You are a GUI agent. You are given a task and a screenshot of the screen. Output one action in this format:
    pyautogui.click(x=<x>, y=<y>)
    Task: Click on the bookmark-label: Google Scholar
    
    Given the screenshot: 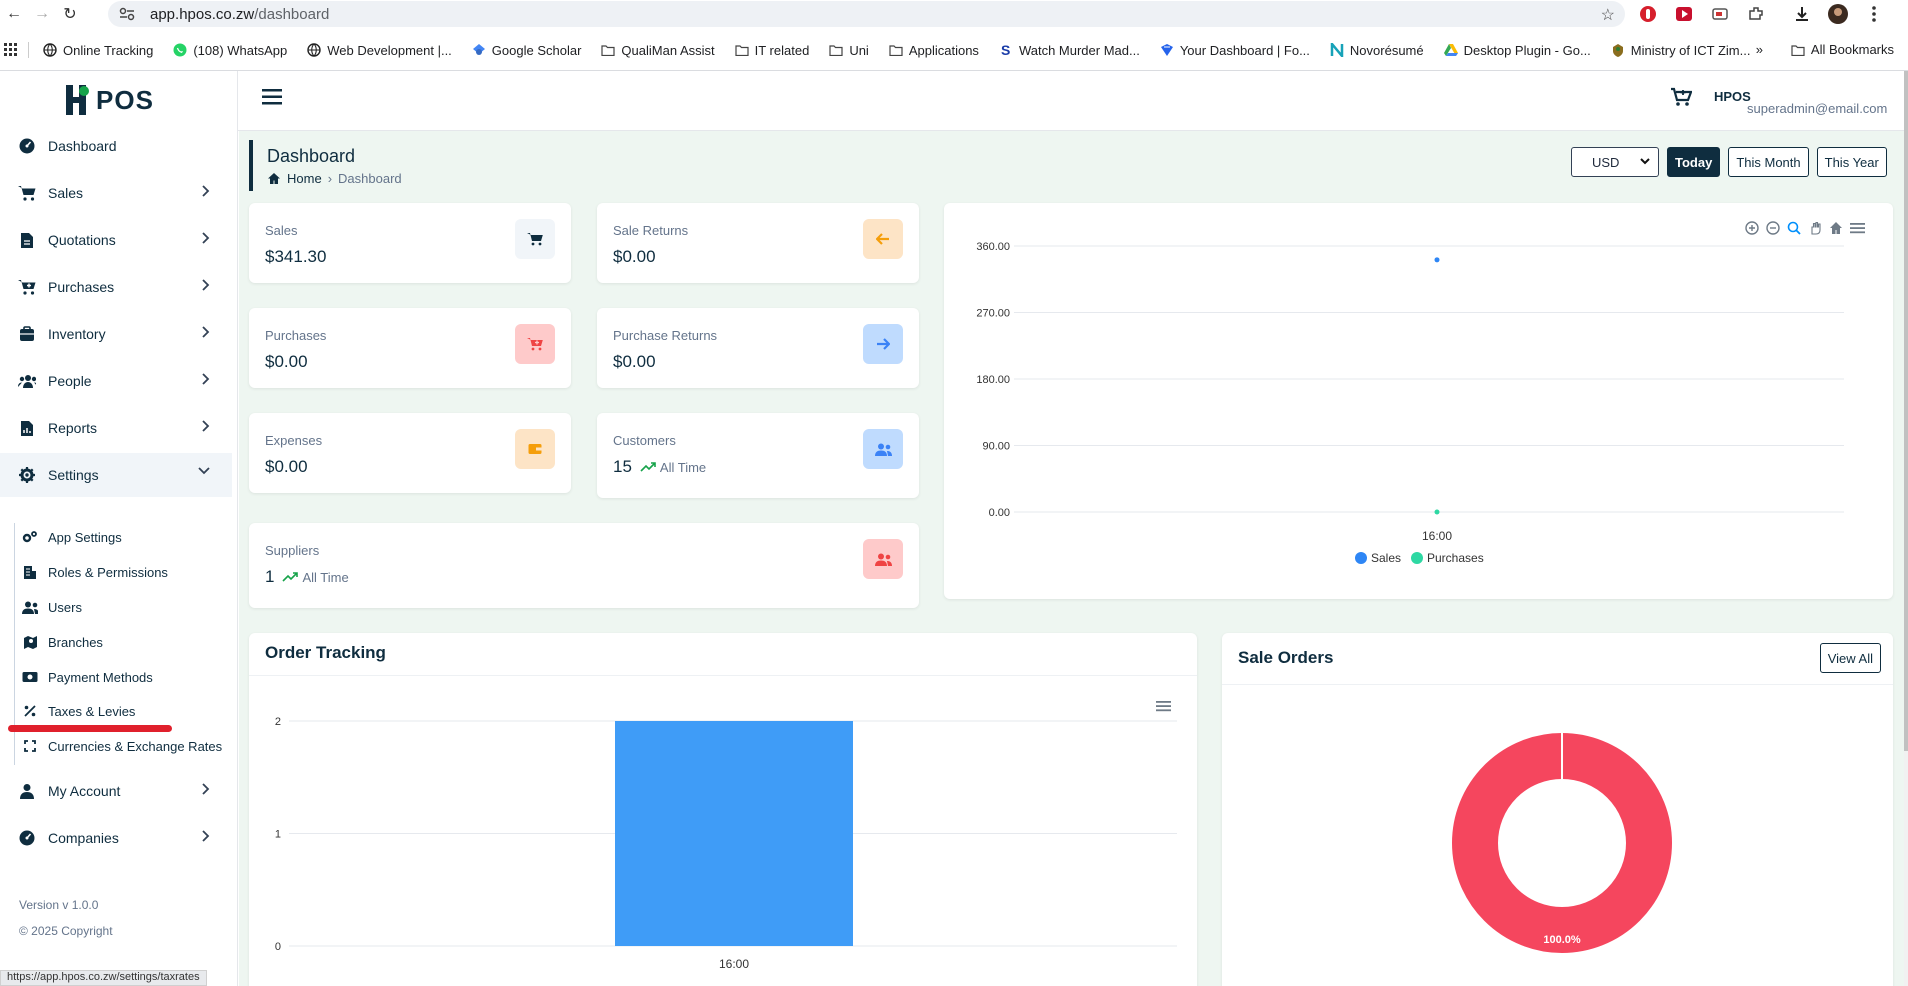 What is the action you would take?
    pyautogui.click(x=536, y=50)
    